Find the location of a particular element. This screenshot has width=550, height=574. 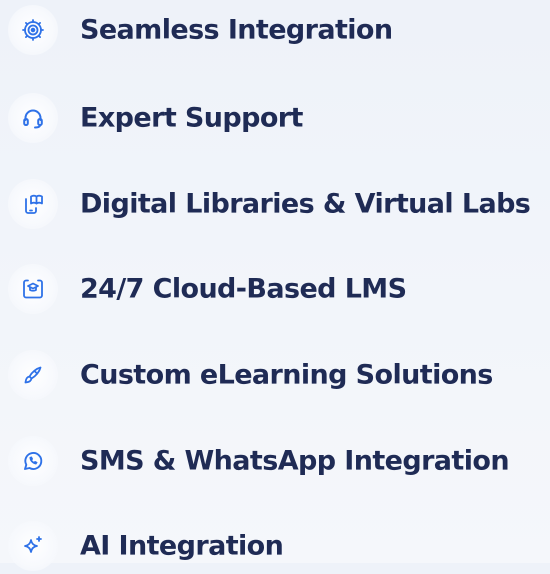

feature-label: Digital Libraries & Virtual Labs is located at coordinates (305, 204).